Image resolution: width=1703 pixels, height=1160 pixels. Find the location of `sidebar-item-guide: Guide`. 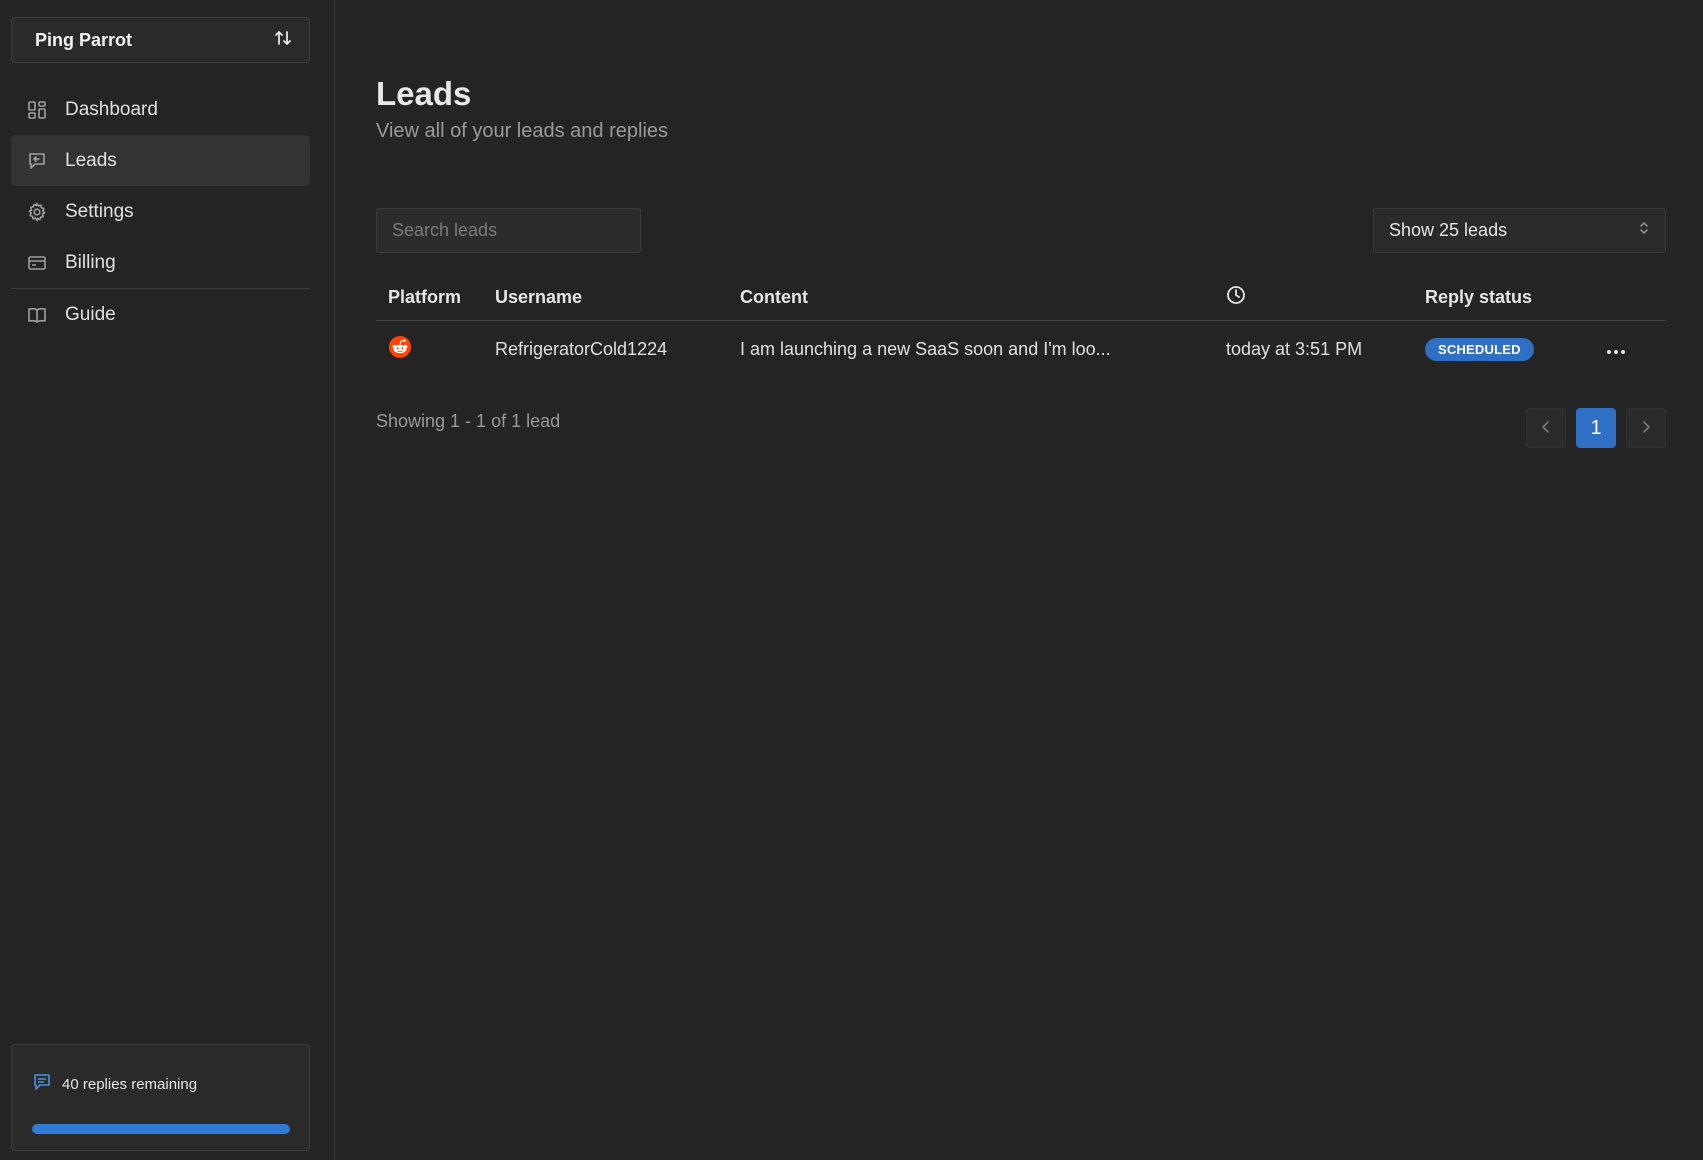

sidebar-item-guide: Guide is located at coordinates (160, 314).